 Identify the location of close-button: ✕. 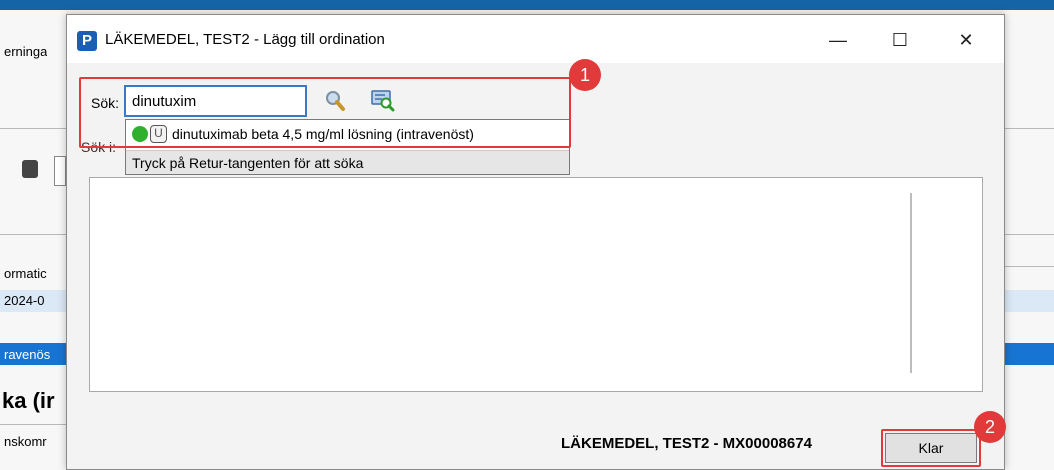
(966, 40).